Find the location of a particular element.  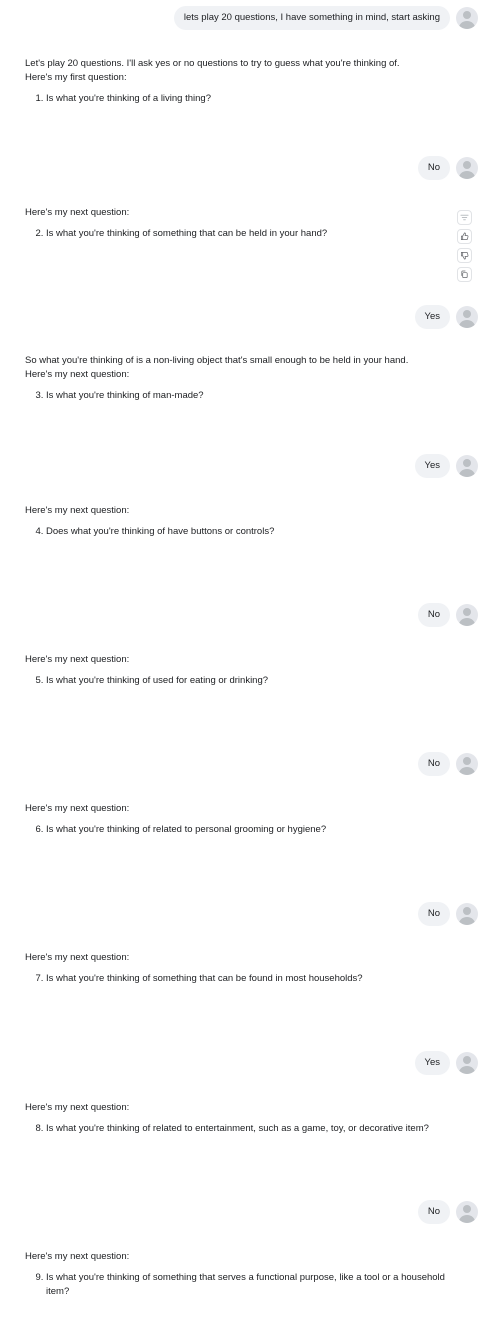

filter-icon is located at coordinates (464, 217).